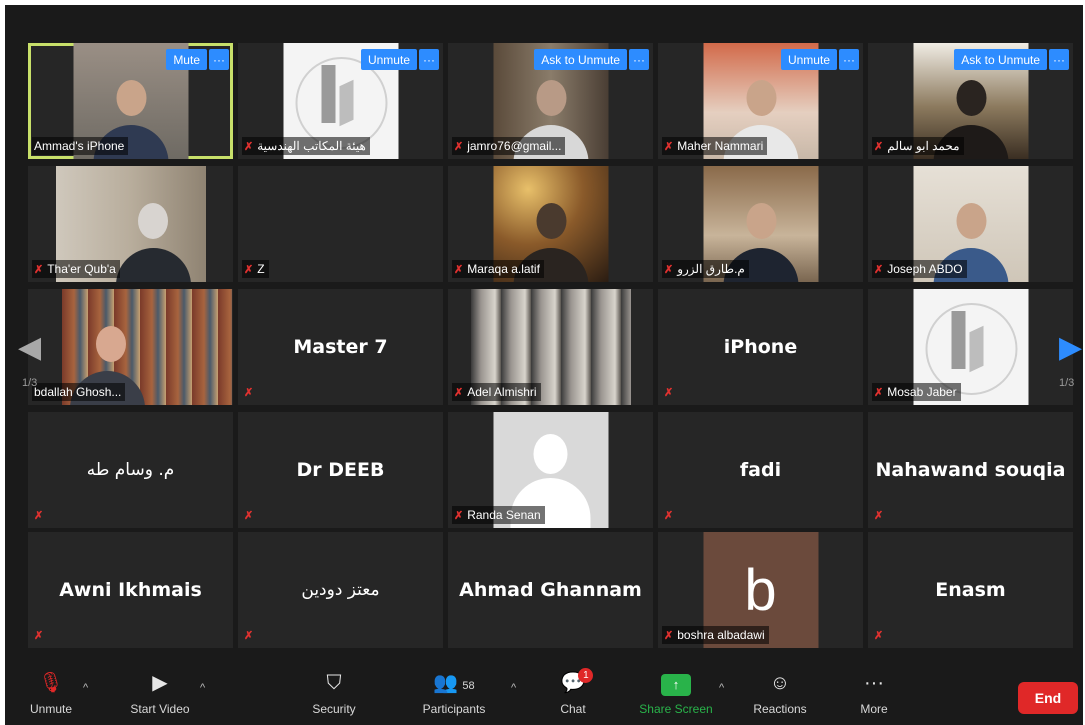 This screenshot has height=725, width=1085. I want to click on unmute-button: 🎙 Unmute, so click(51, 693).